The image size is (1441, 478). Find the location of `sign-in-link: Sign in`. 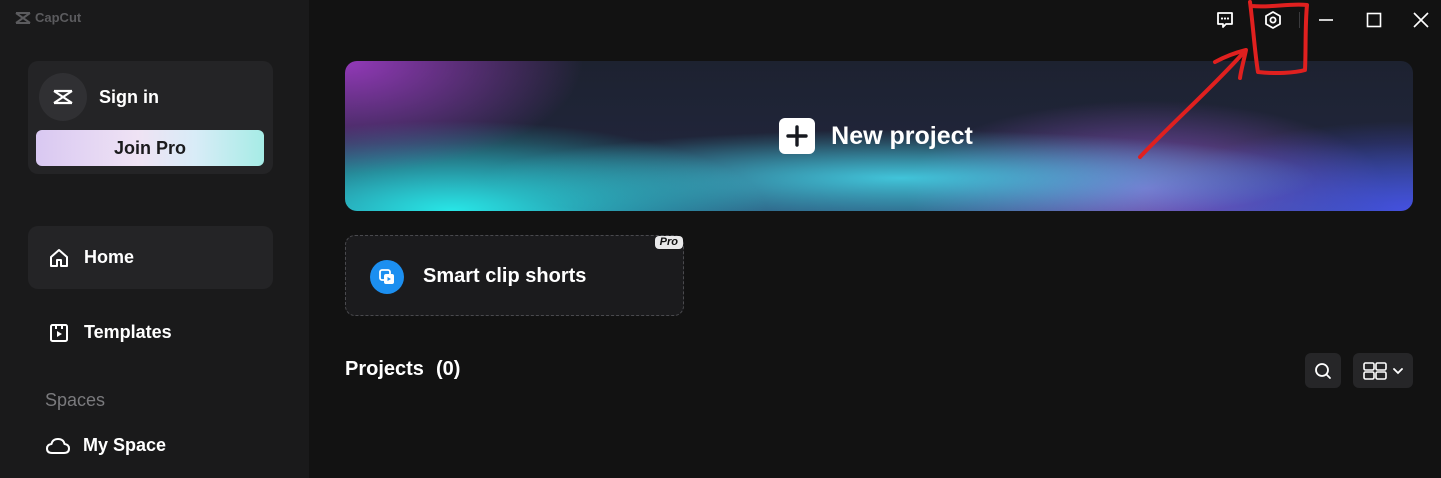

sign-in-link: Sign in is located at coordinates (129, 97).